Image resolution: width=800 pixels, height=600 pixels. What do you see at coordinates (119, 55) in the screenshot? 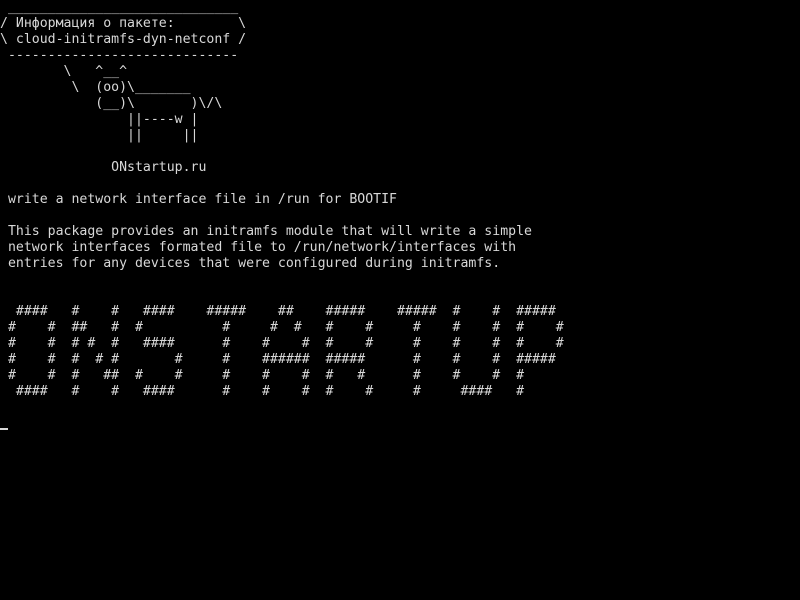
I see `cowsay-bubble-bottom: -----------------------------` at bounding box center [119, 55].